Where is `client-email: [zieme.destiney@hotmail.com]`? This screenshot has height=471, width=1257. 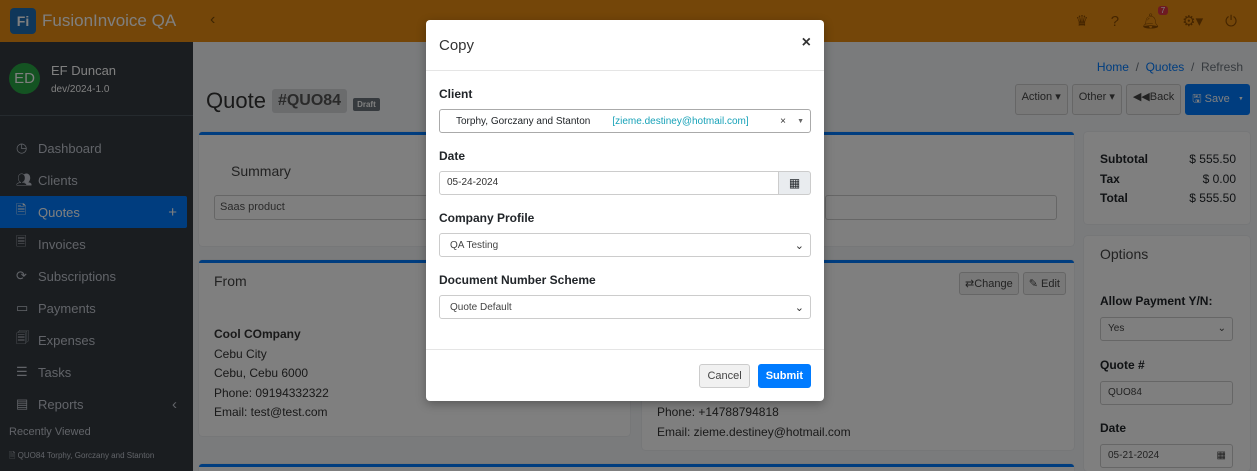 client-email: [zieme.destiney@hotmail.com] is located at coordinates (680, 121).